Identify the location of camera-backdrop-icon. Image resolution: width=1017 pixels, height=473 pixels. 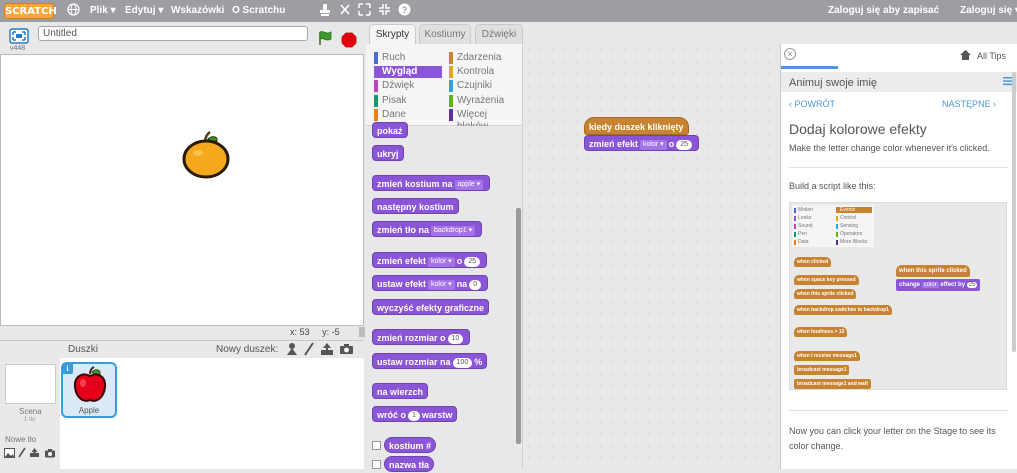
(50, 454).